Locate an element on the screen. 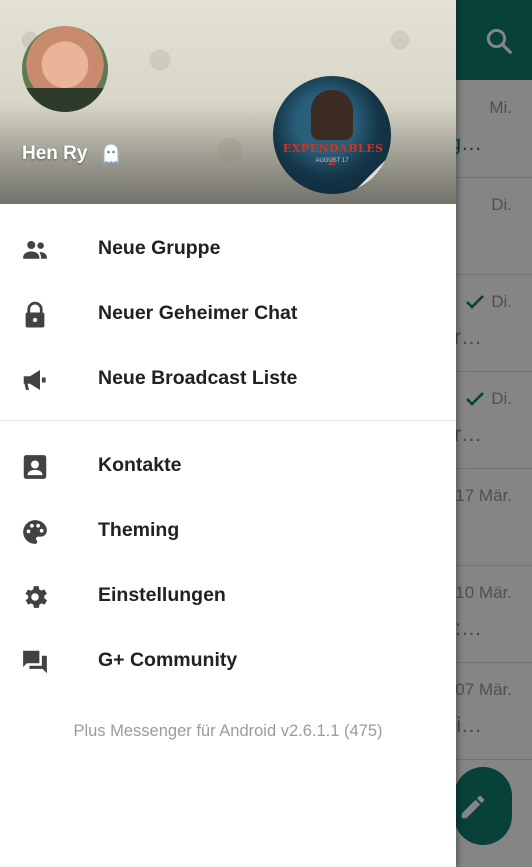 The image size is (532, 867). menu-label: Neuer Geheimer Chat is located at coordinates (198, 313).